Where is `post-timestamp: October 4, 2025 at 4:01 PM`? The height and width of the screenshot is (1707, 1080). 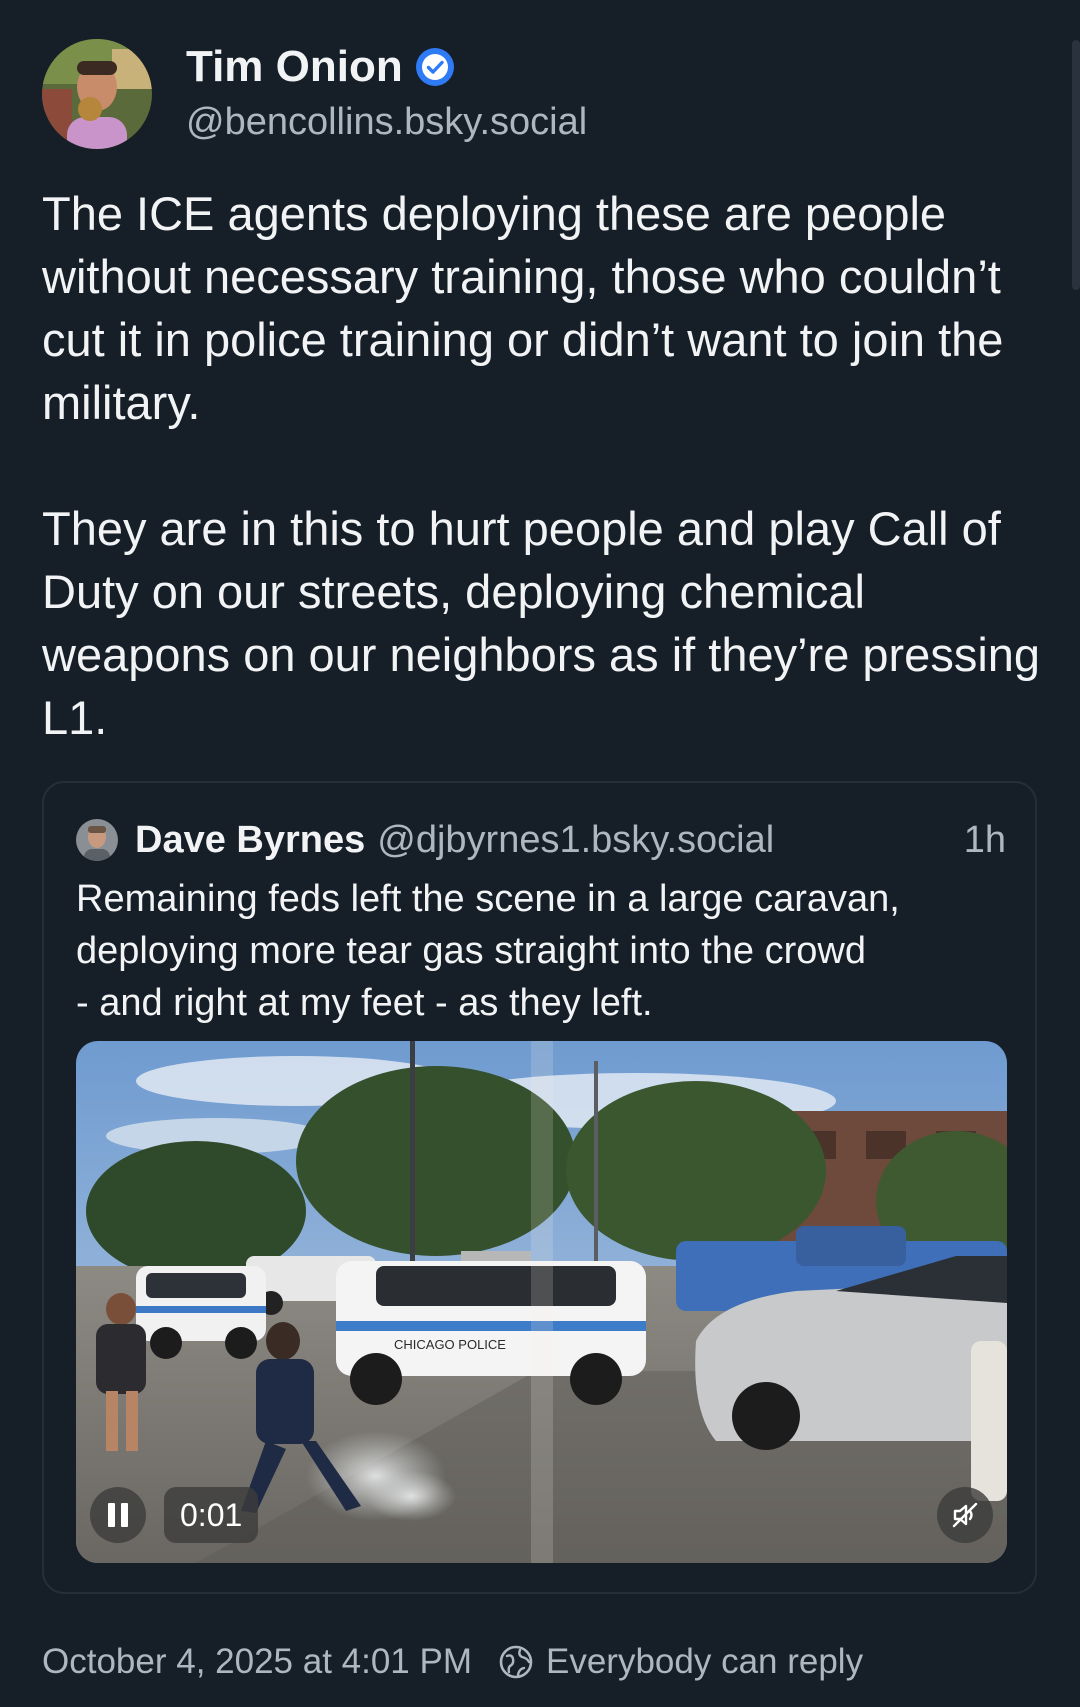 post-timestamp: October 4, 2025 at 4:01 PM is located at coordinates (257, 1661).